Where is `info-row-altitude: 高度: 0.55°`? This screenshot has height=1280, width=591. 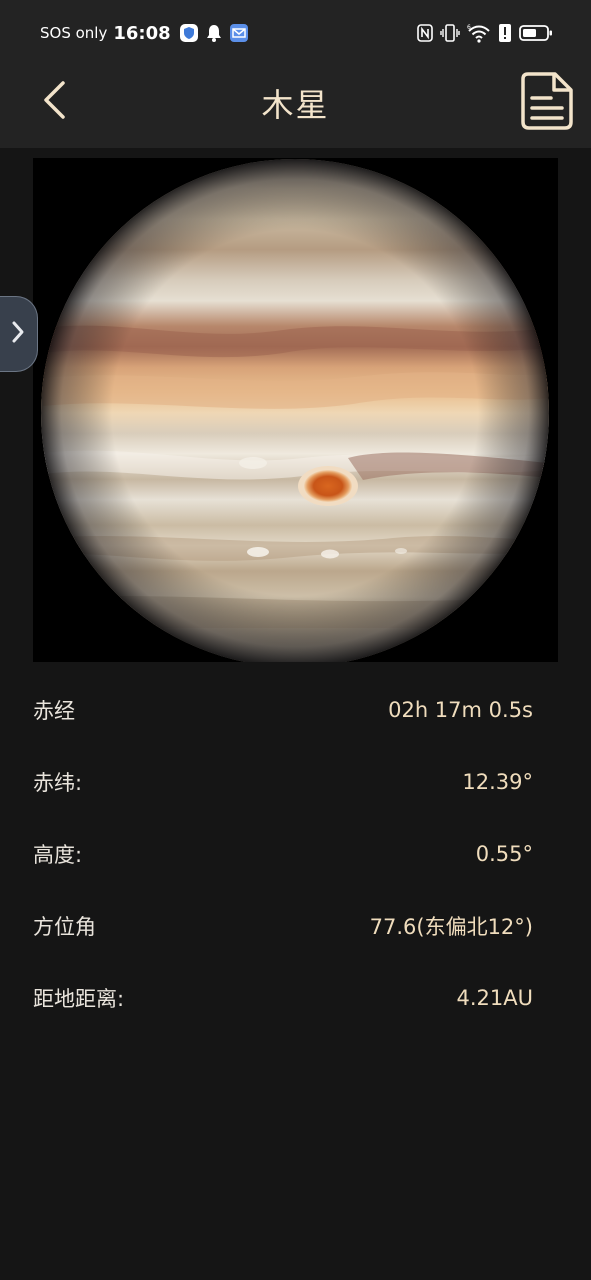 info-row-altitude: 高度: 0.55° is located at coordinates (283, 854).